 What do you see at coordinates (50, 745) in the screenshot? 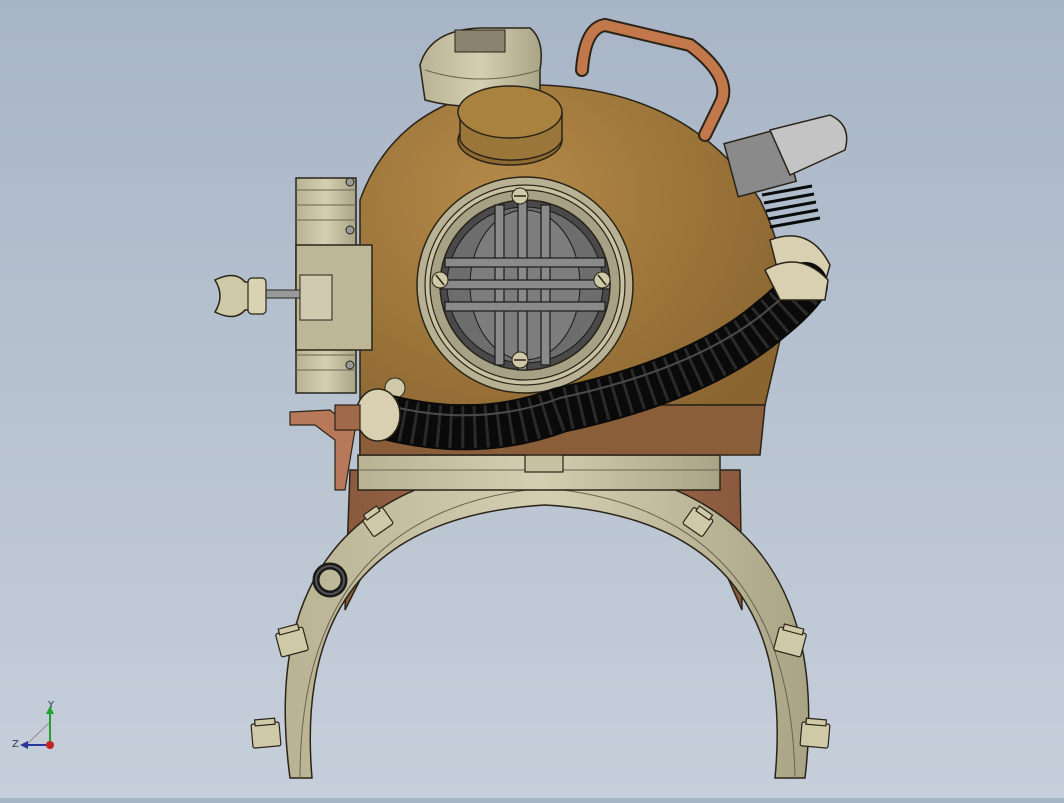
I see `x-axis-dot` at bounding box center [50, 745].